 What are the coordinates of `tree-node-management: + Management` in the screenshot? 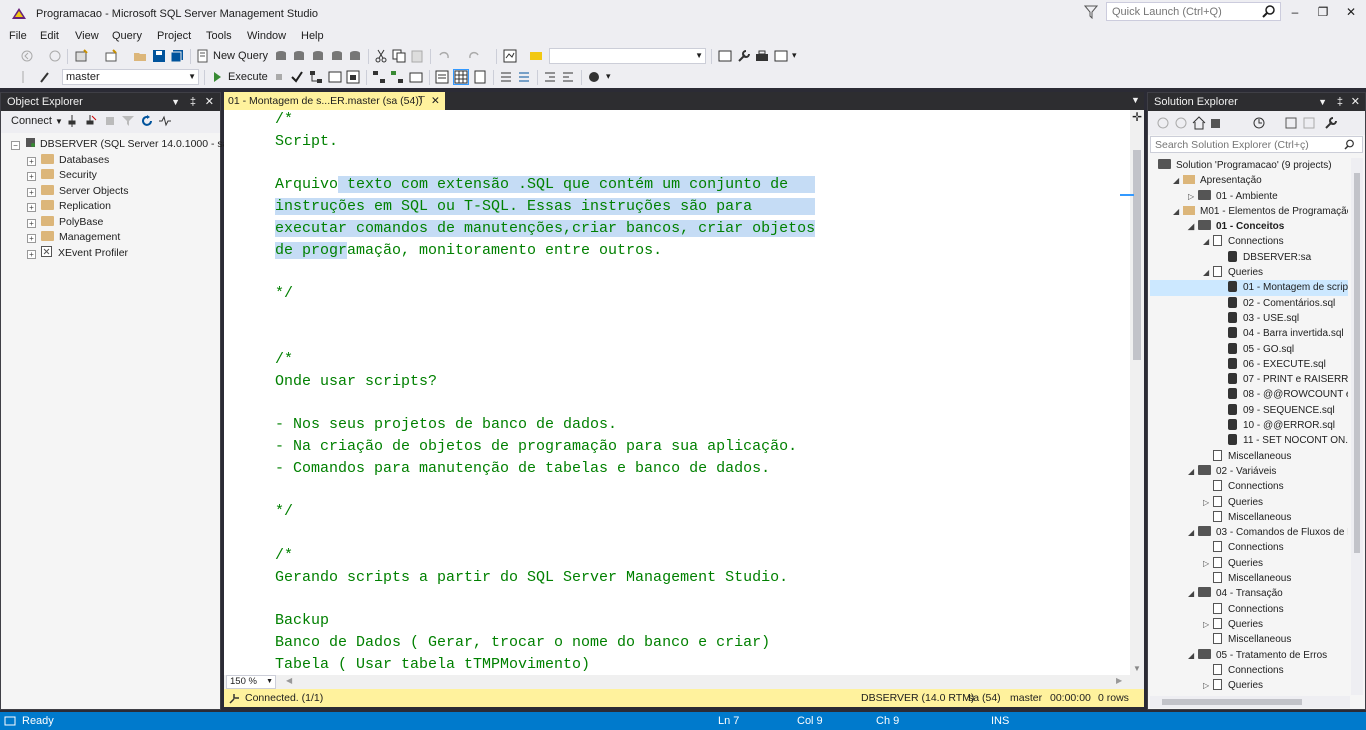 It's located at (123, 238).